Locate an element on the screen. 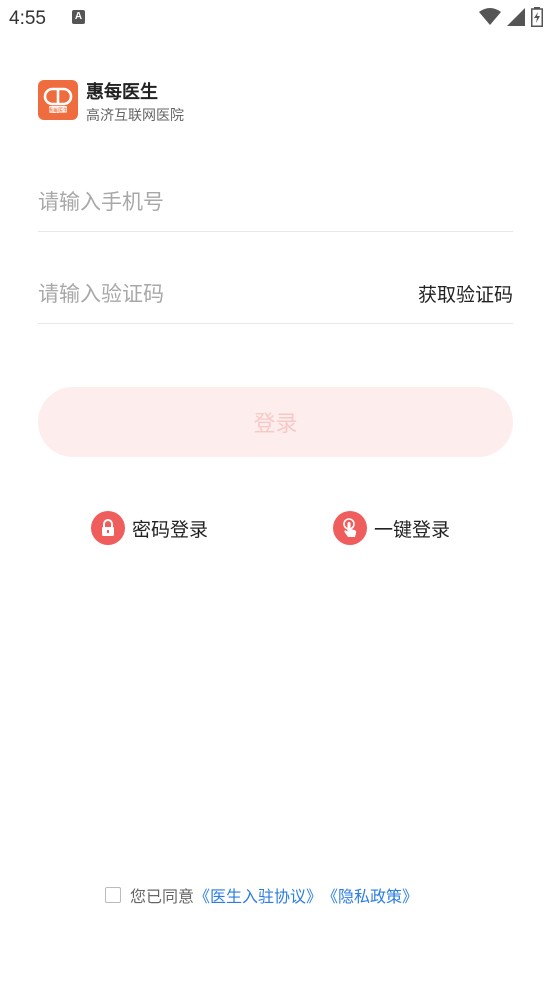 Image resolution: width=551 pixels, height=981 pixels. get-code-button: 获取验证码 is located at coordinates (465, 293).